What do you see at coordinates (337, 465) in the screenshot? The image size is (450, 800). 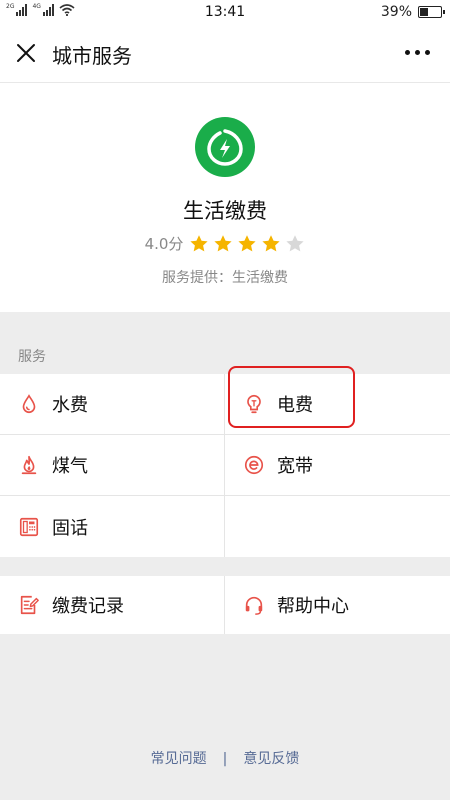 I see `service-broadband: 宽带` at bounding box center [337, 465].